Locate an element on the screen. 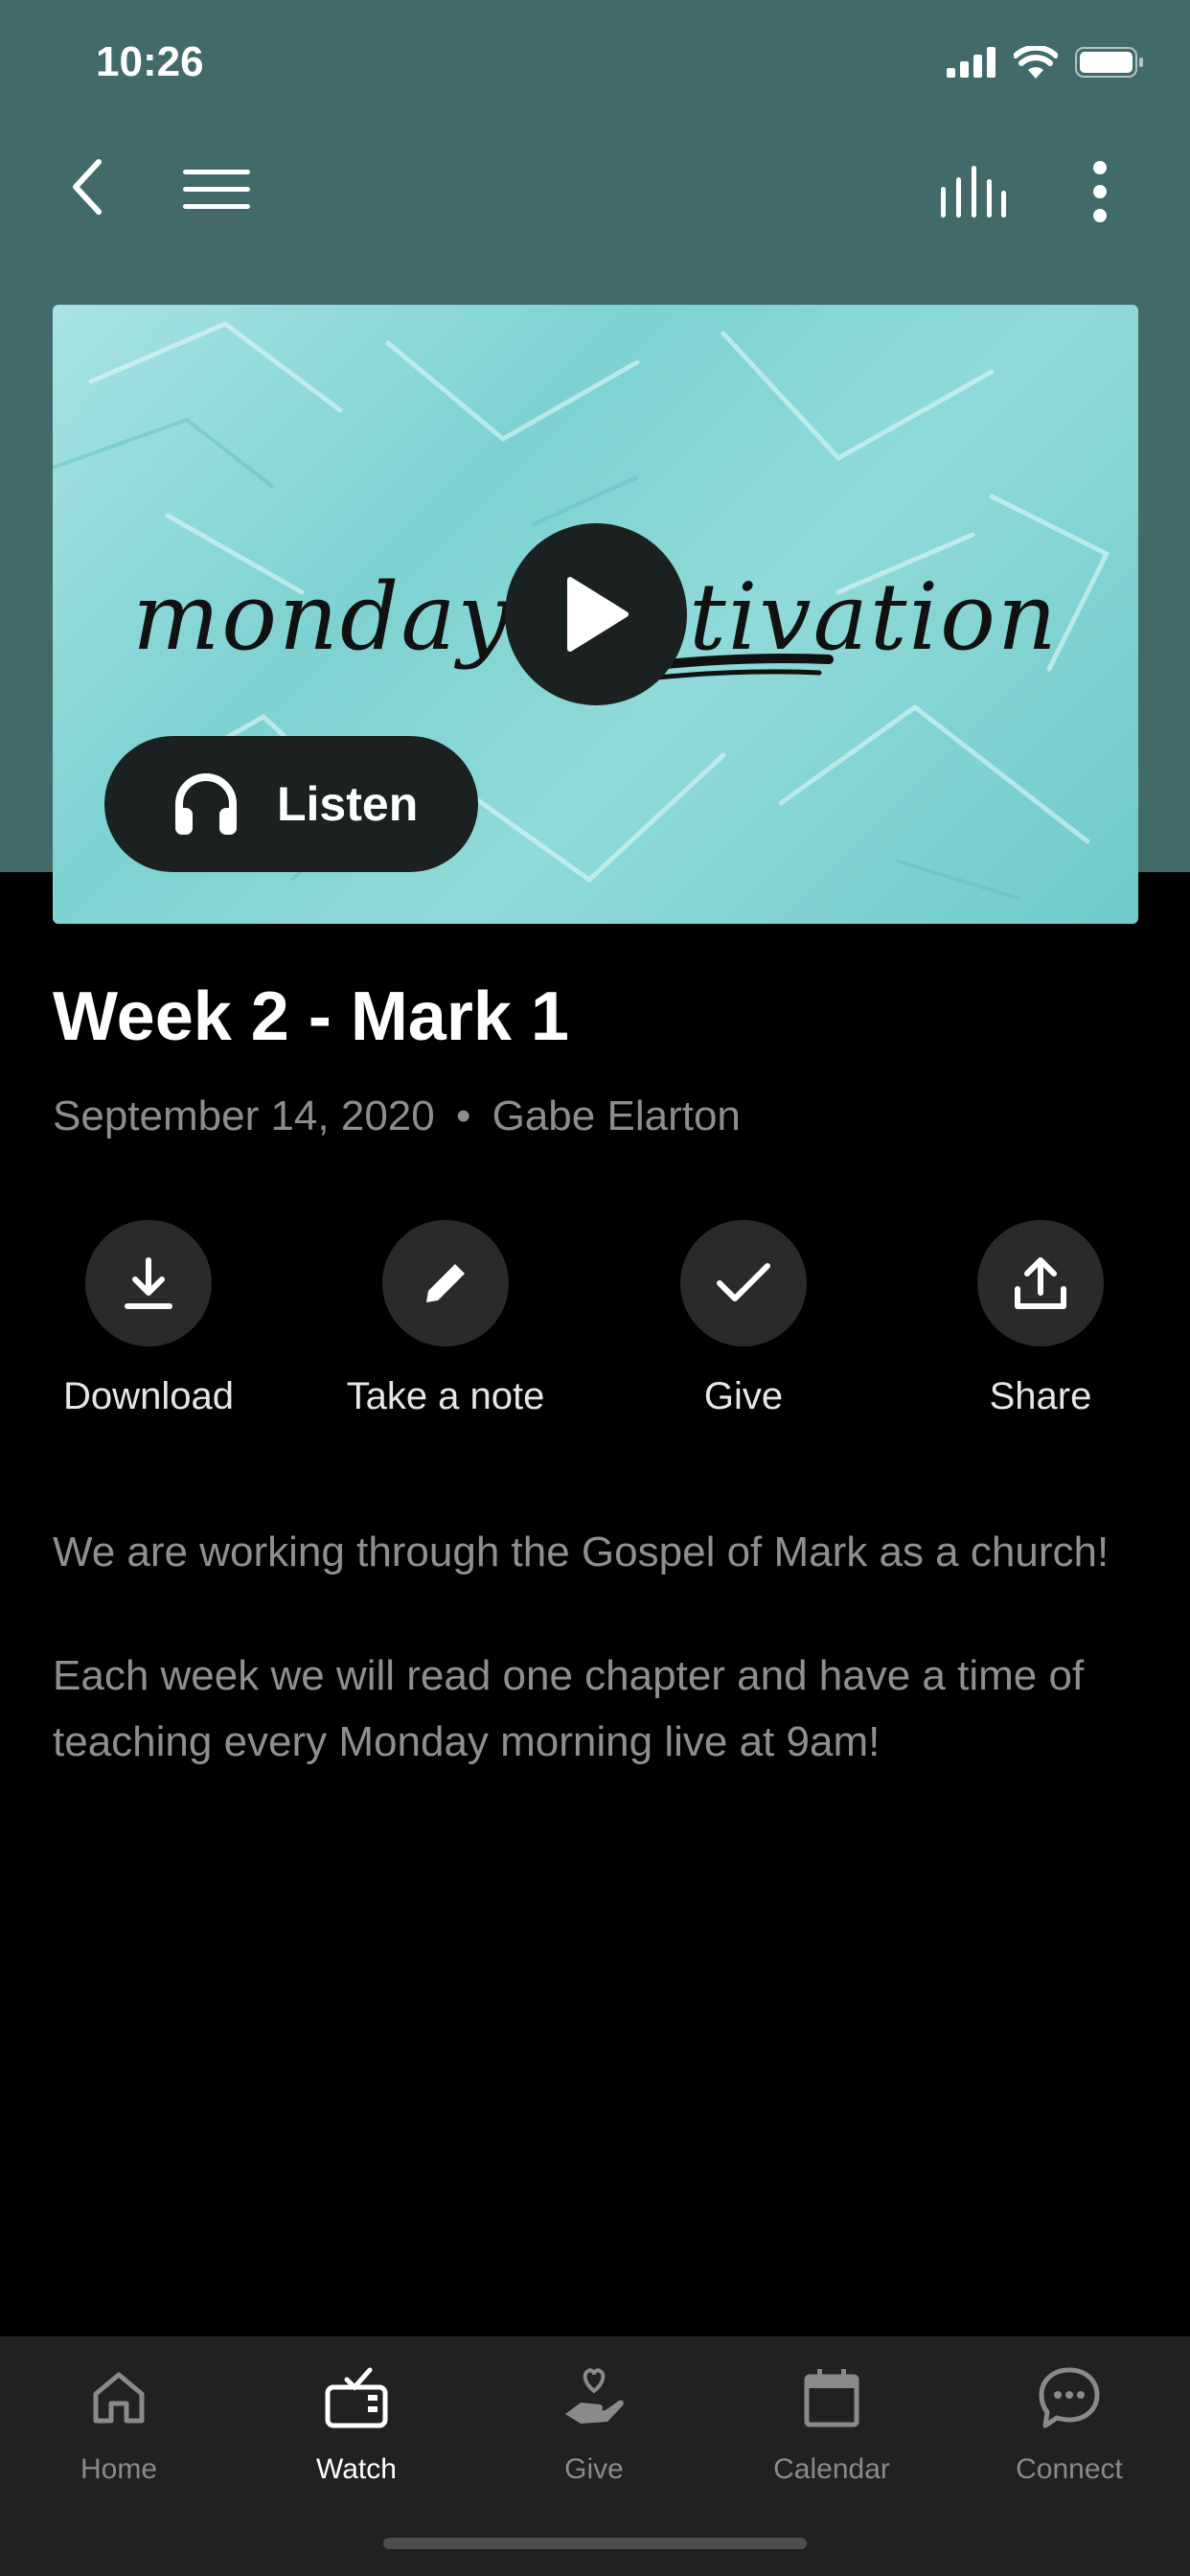  tab-home-label: Home is located at coordinates (119, 2469).